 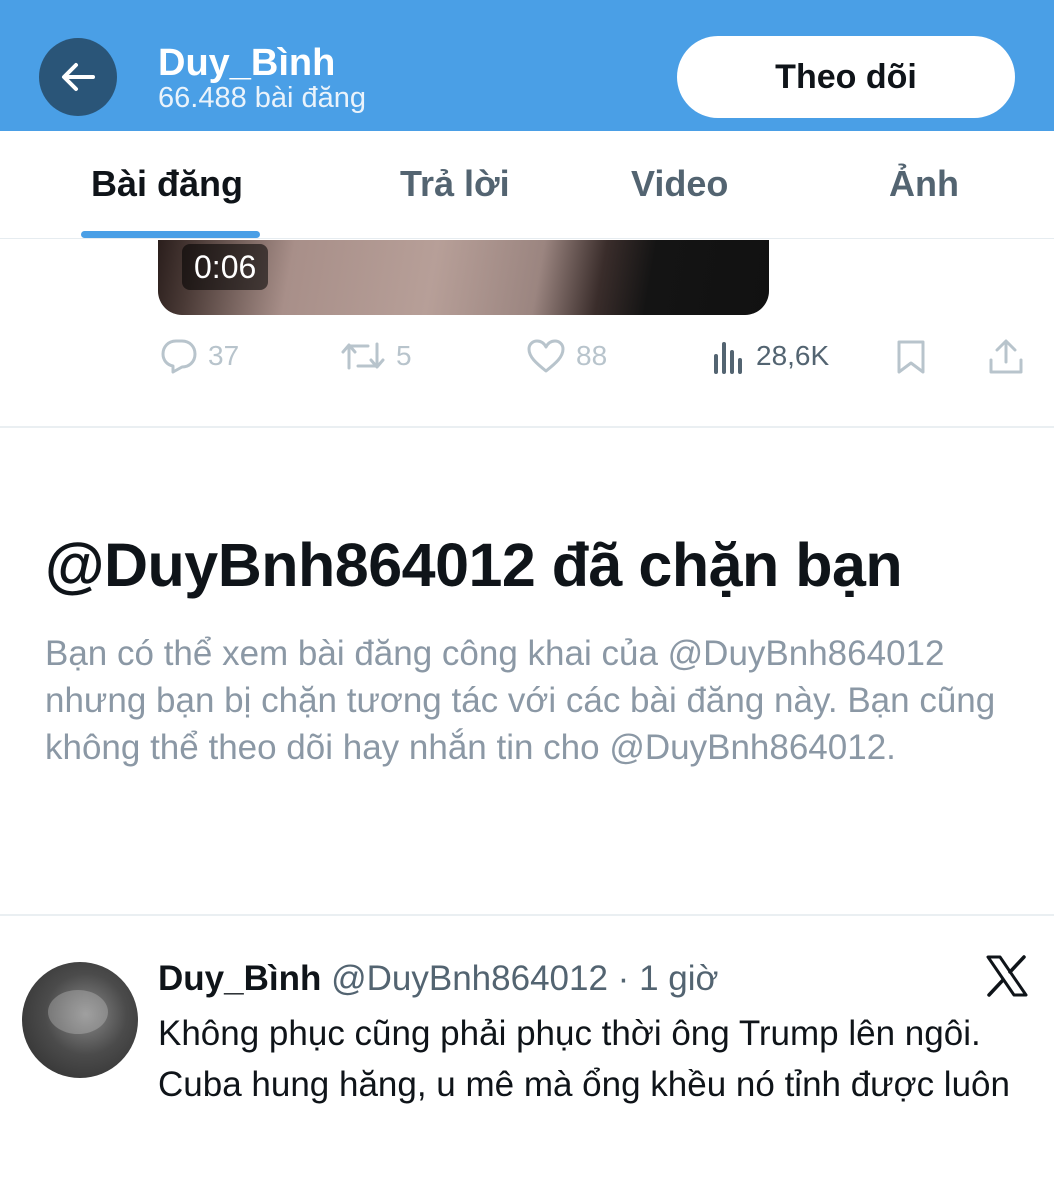 I want to click on views-action: 28,6K, so click(x=770, y=356).